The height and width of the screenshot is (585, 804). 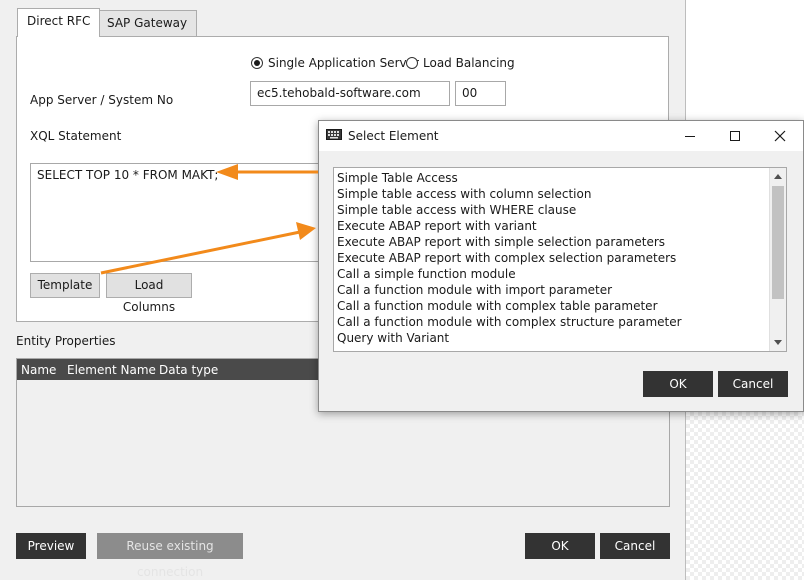 What do you see at coordinates (208, 248) in the screenshot?
I see `arrow-from-template-icon` at bounding box center [208, 248].